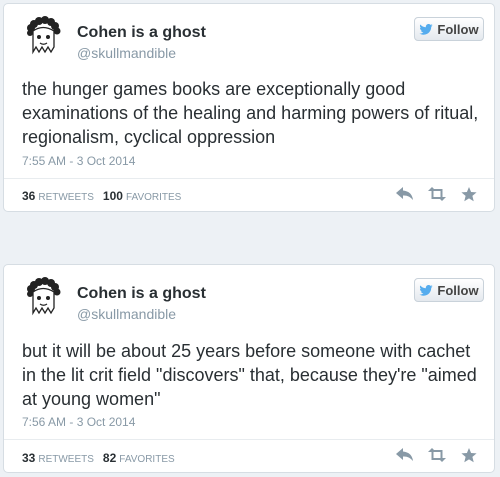 The height and width of the screenshot is (477, 500). Describe the element at coordinates (78, 422) in the screenshot. I see `tweet-timestamp: 7:56 AM - 3 Oct 2014` at that location.